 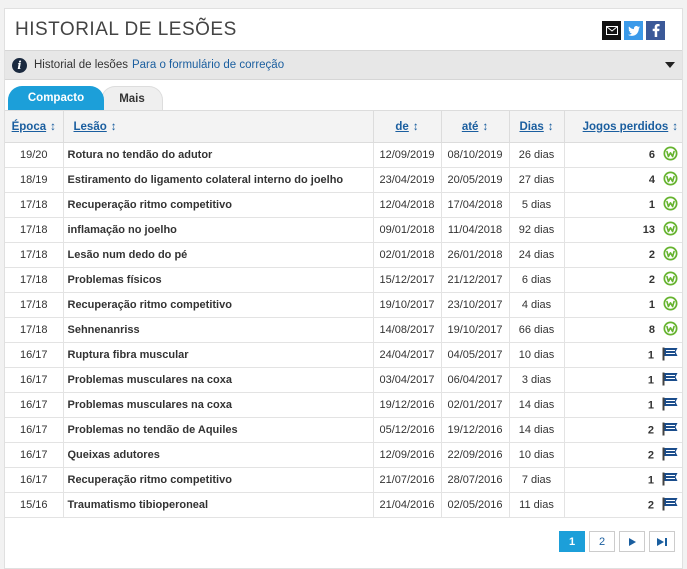 I want to click on correction-form-link: Para o formulário de correção, so click(x=208, y=65).